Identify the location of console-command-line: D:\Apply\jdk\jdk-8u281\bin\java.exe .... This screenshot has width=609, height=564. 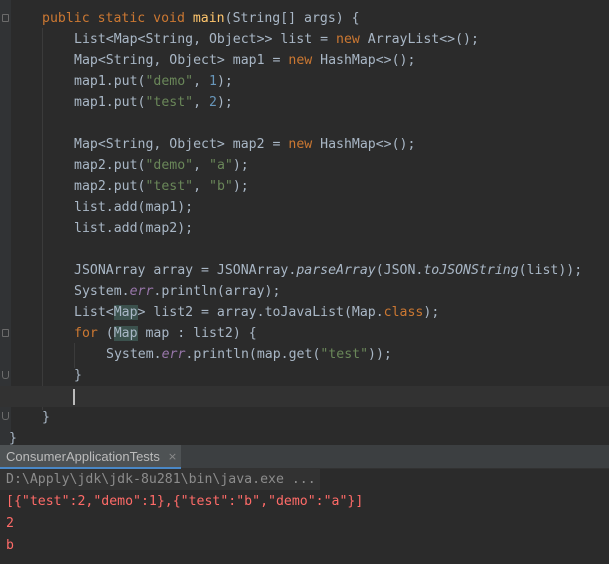
(160, 479).